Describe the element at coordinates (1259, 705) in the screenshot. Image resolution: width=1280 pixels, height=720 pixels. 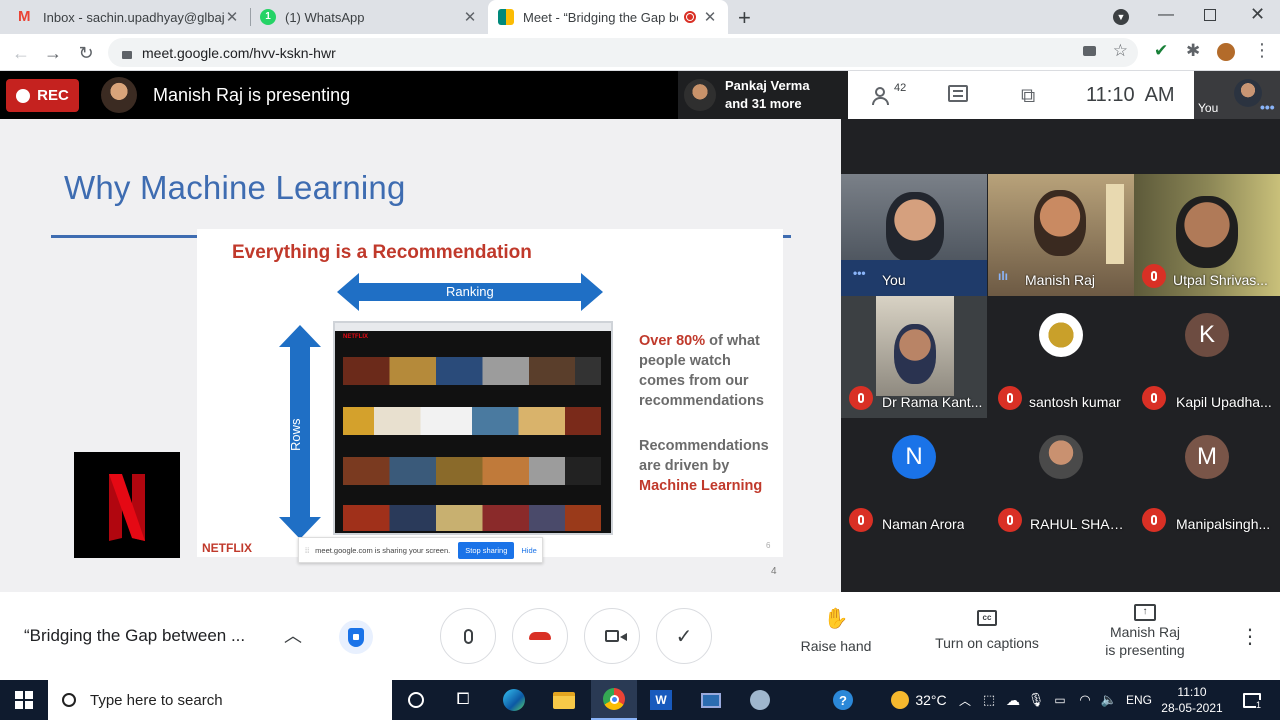
I see `notification-count: 1` at that location.